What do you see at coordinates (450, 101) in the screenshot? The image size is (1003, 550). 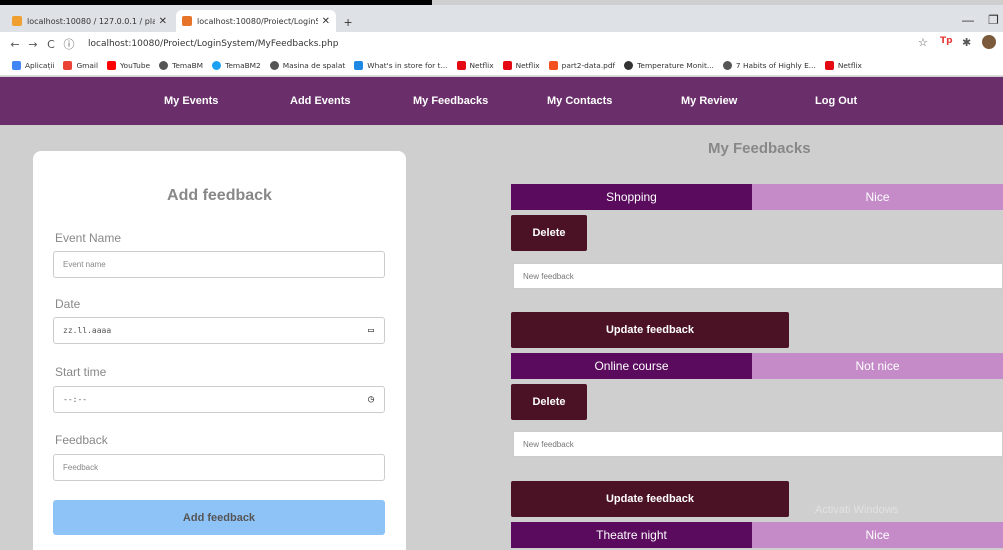 I see `nav-my-feedbacks: My Feedbacks` at bounding box center [450, 101].